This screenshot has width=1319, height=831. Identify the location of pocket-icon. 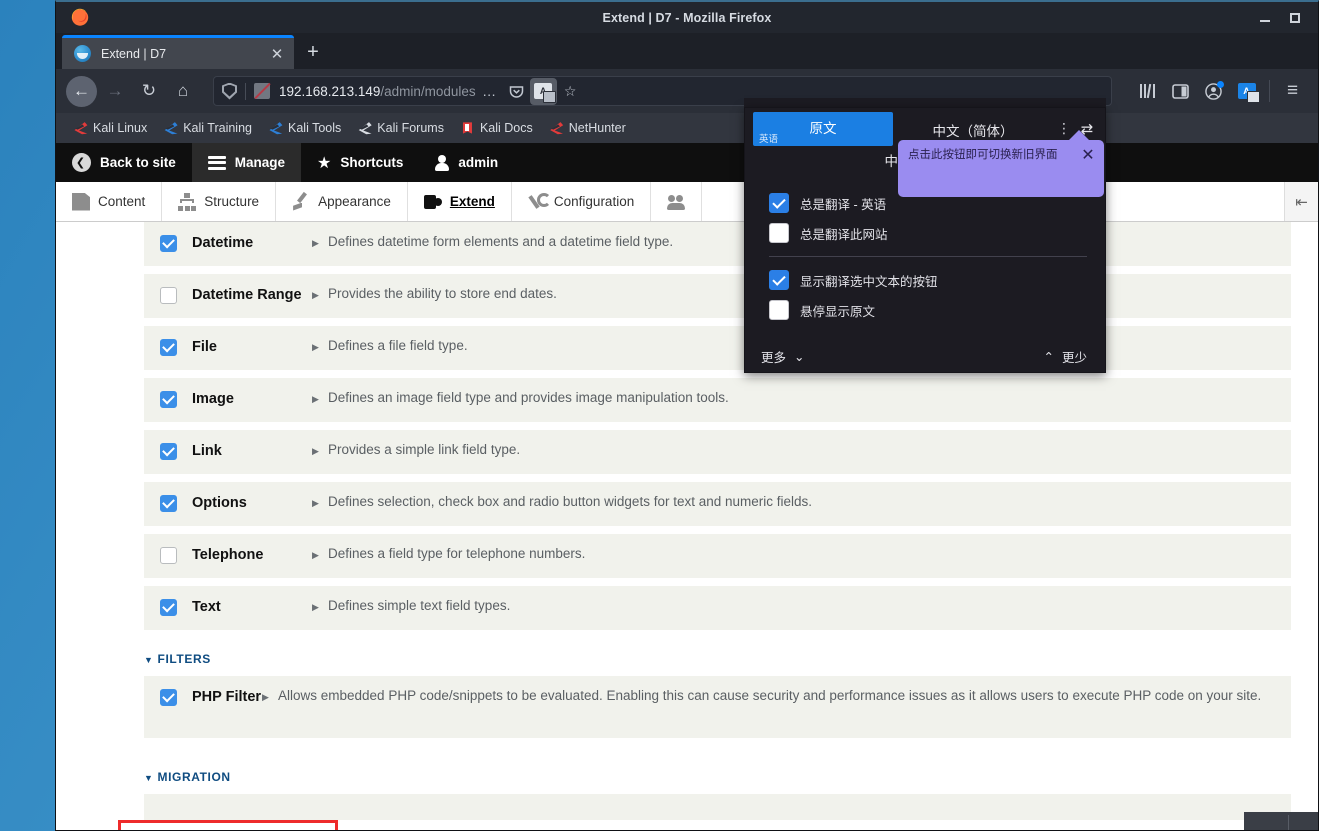
(516, 91).